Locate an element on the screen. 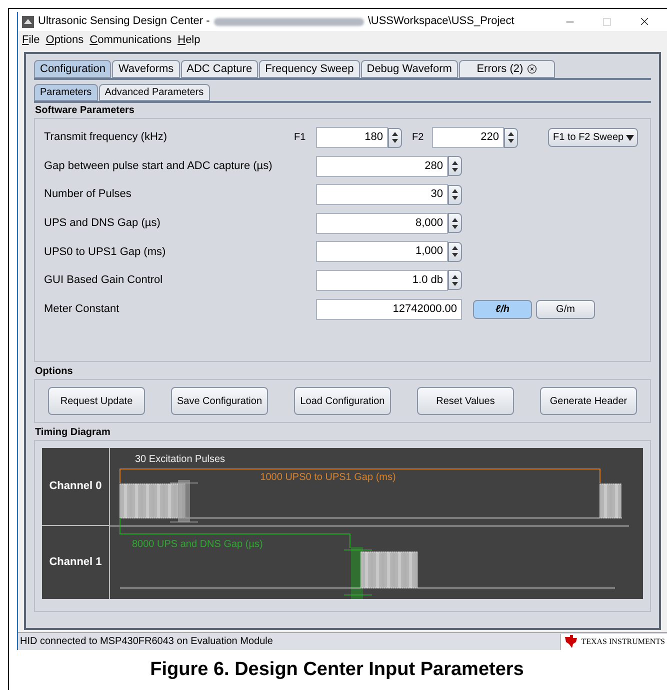 The height and width of the screenshot is (690, 667). tab: Parameters is located at coordinates (66, 92).